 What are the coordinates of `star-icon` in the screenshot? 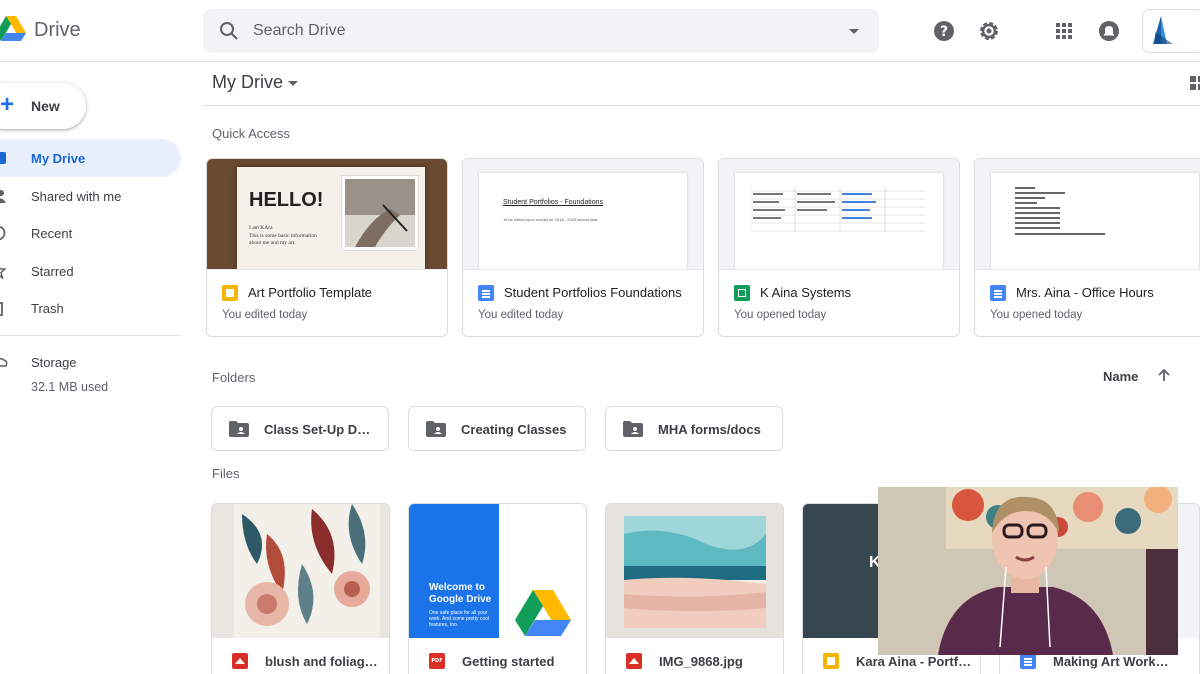 It's located at (3, 272).